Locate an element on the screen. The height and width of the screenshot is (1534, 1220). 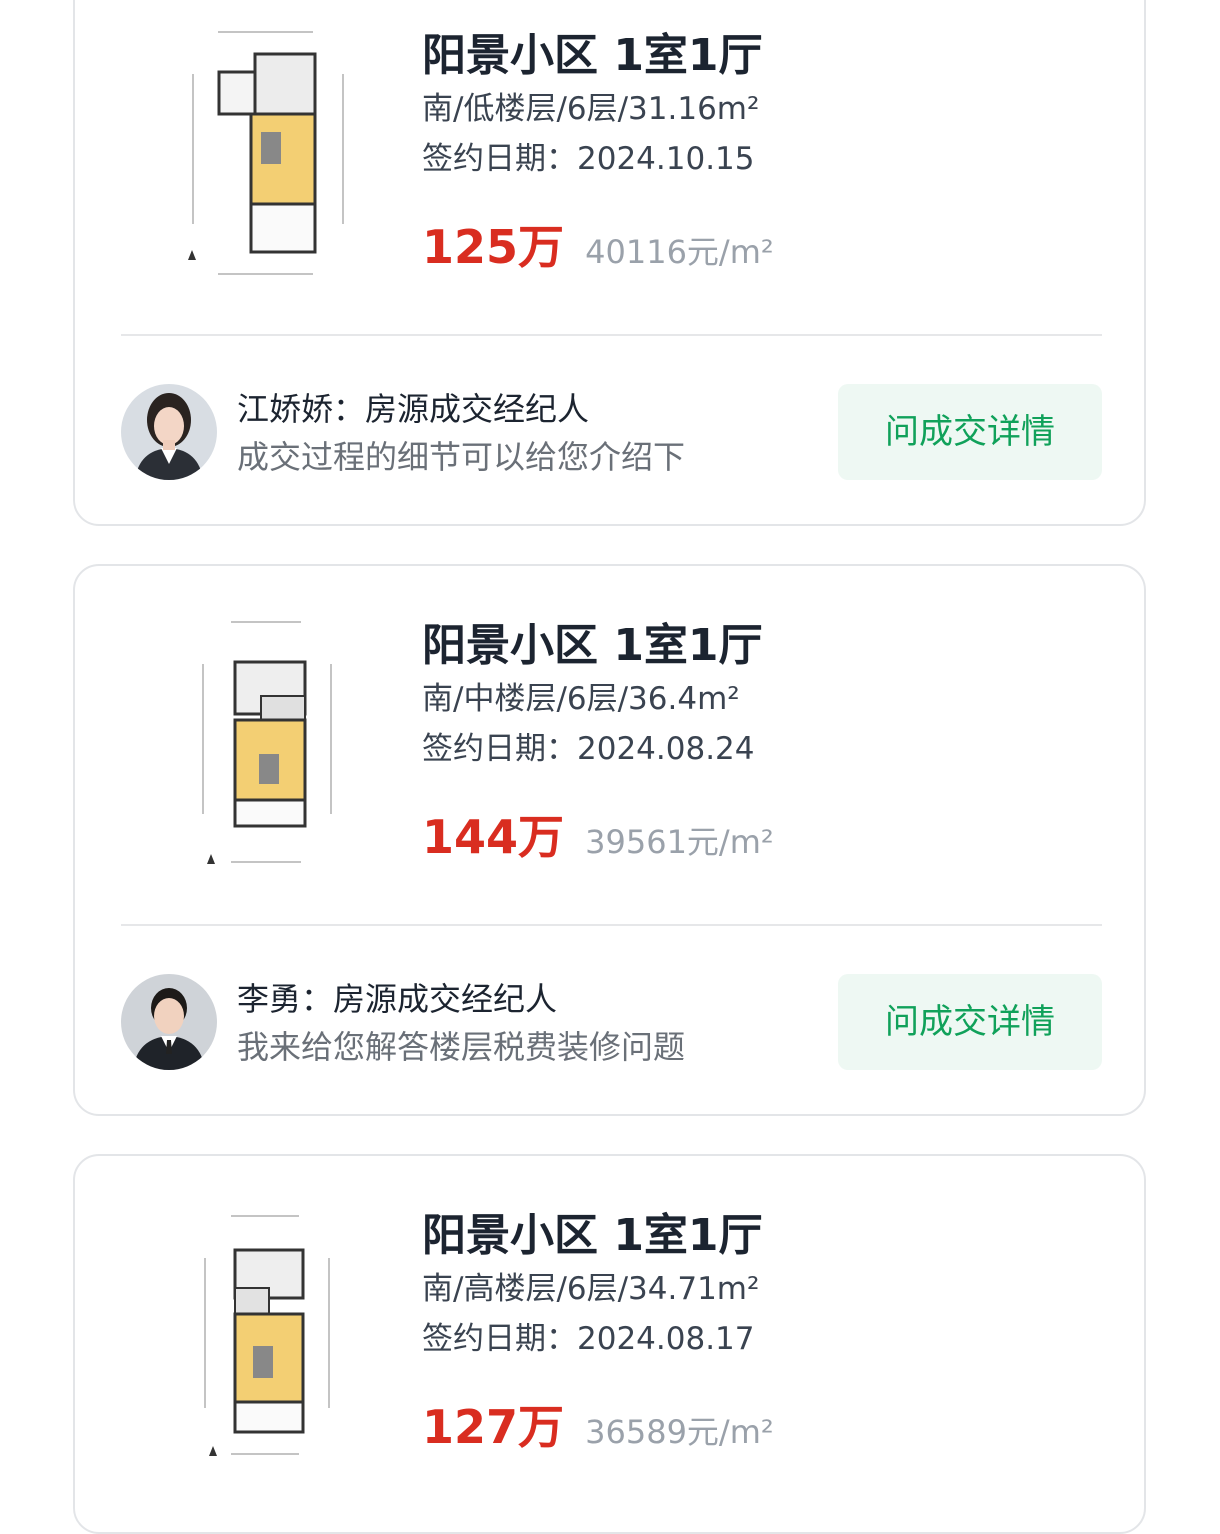
listing-attributes: 南/低楼层/6层/31.16m² is located at coordinates (591, 109).